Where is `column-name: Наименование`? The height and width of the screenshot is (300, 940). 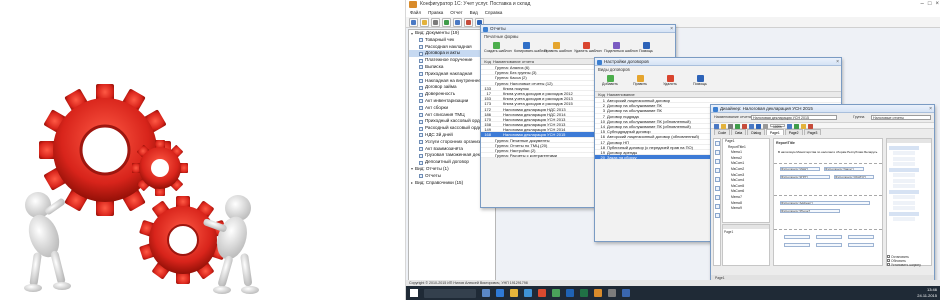 column-name: Наименование is located at coordinates (621, 94).